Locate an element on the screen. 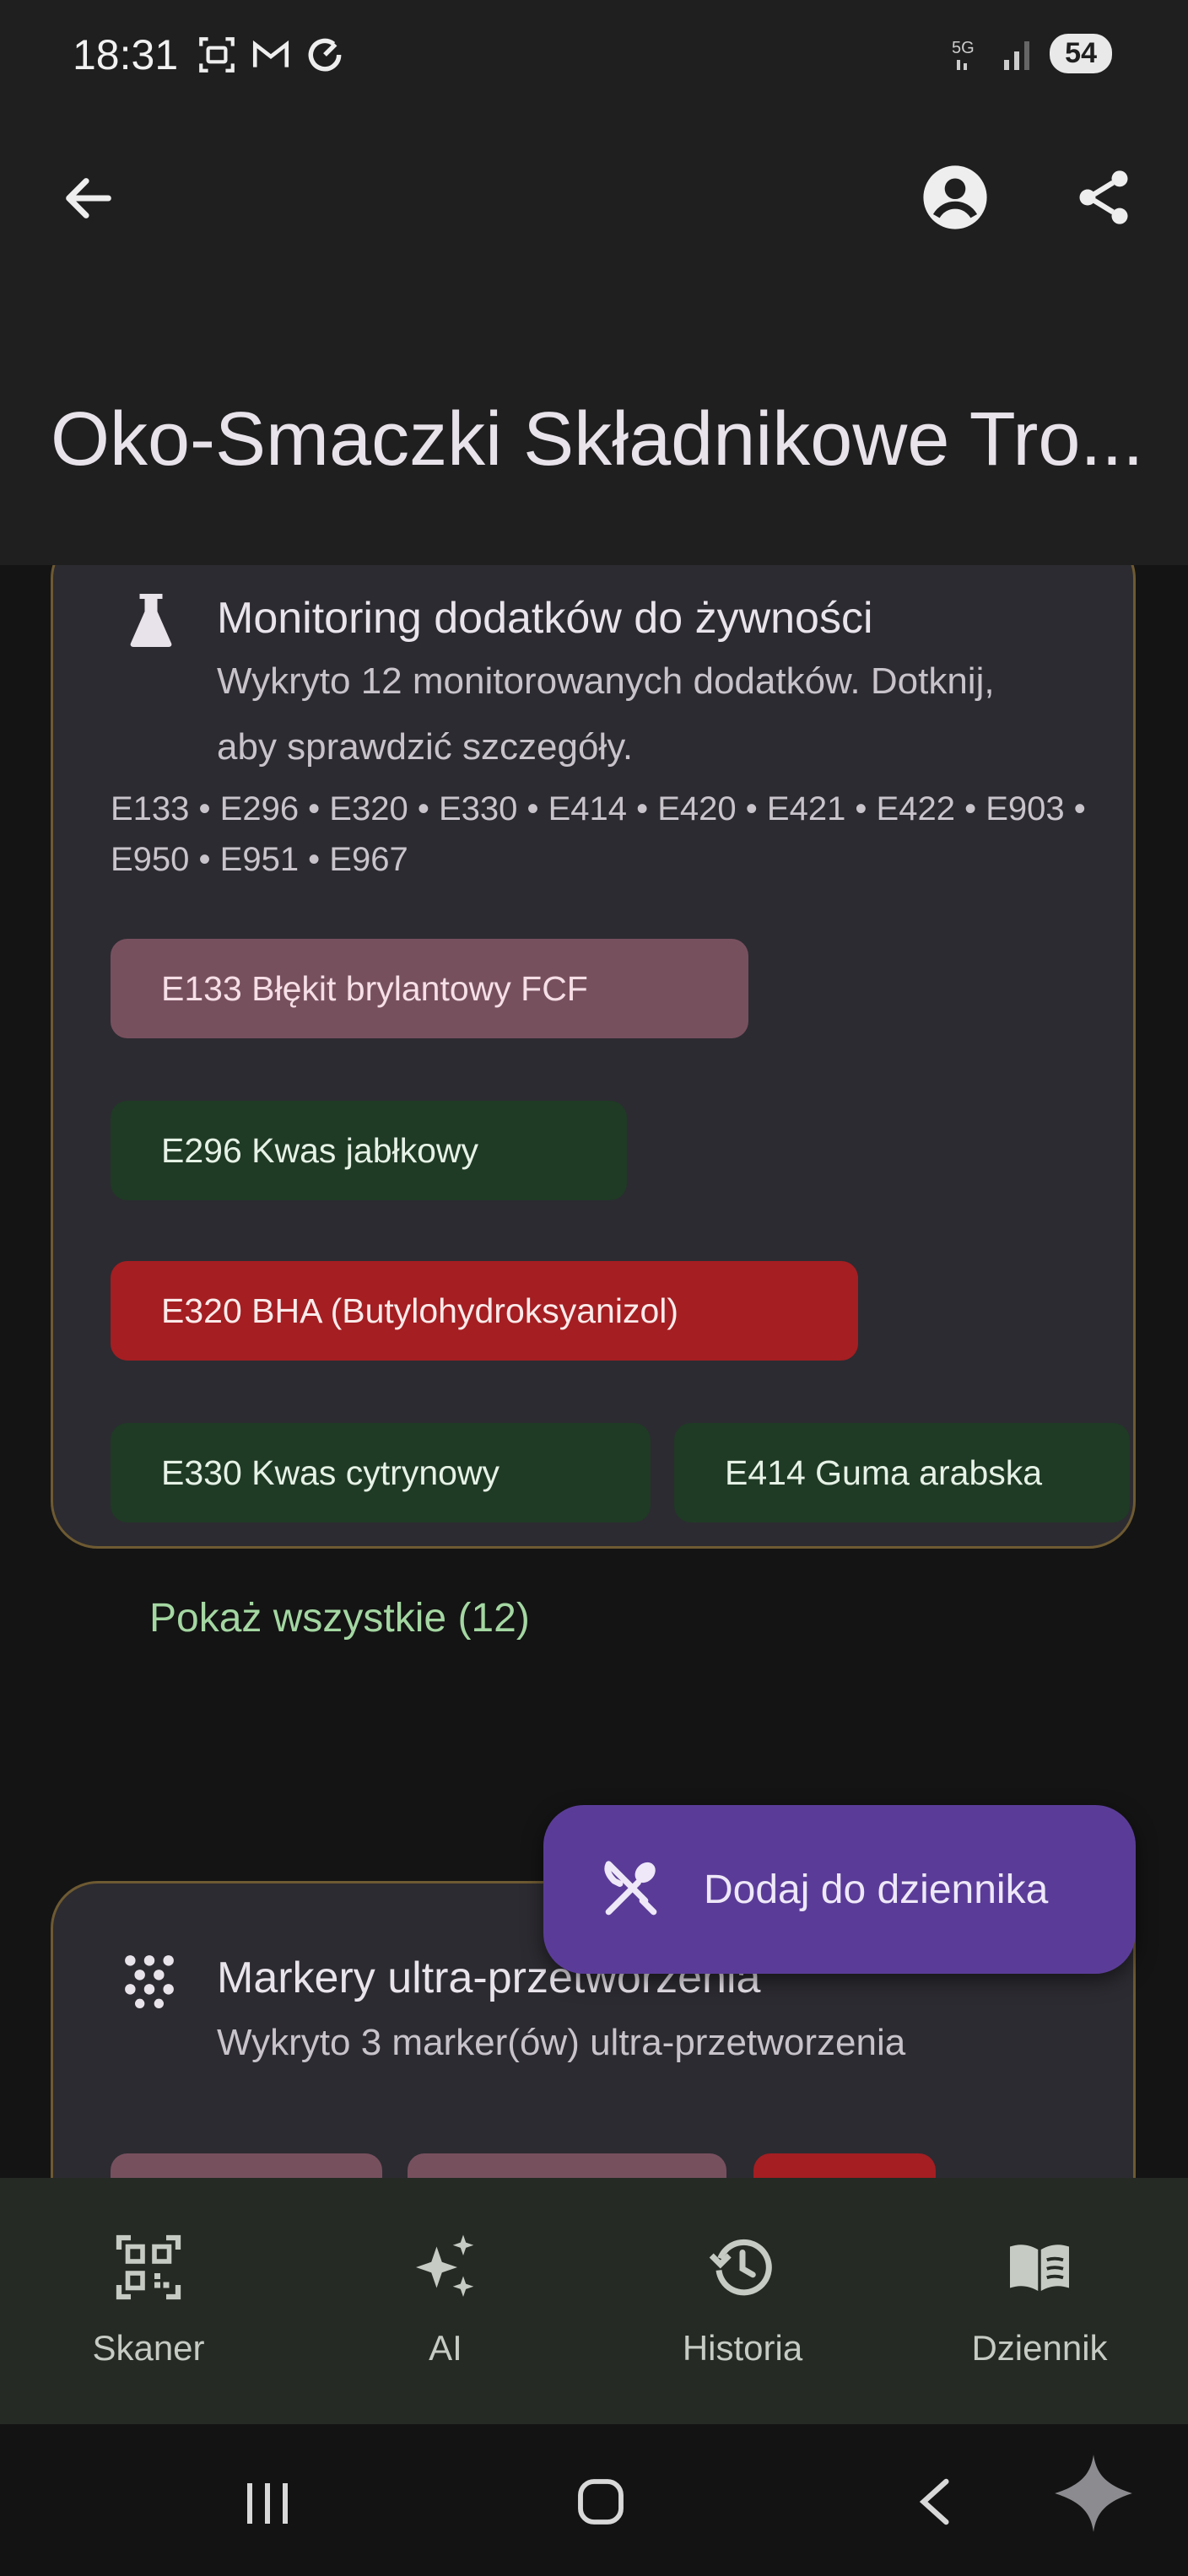  flask-icon is located at coordinates (151, 620).